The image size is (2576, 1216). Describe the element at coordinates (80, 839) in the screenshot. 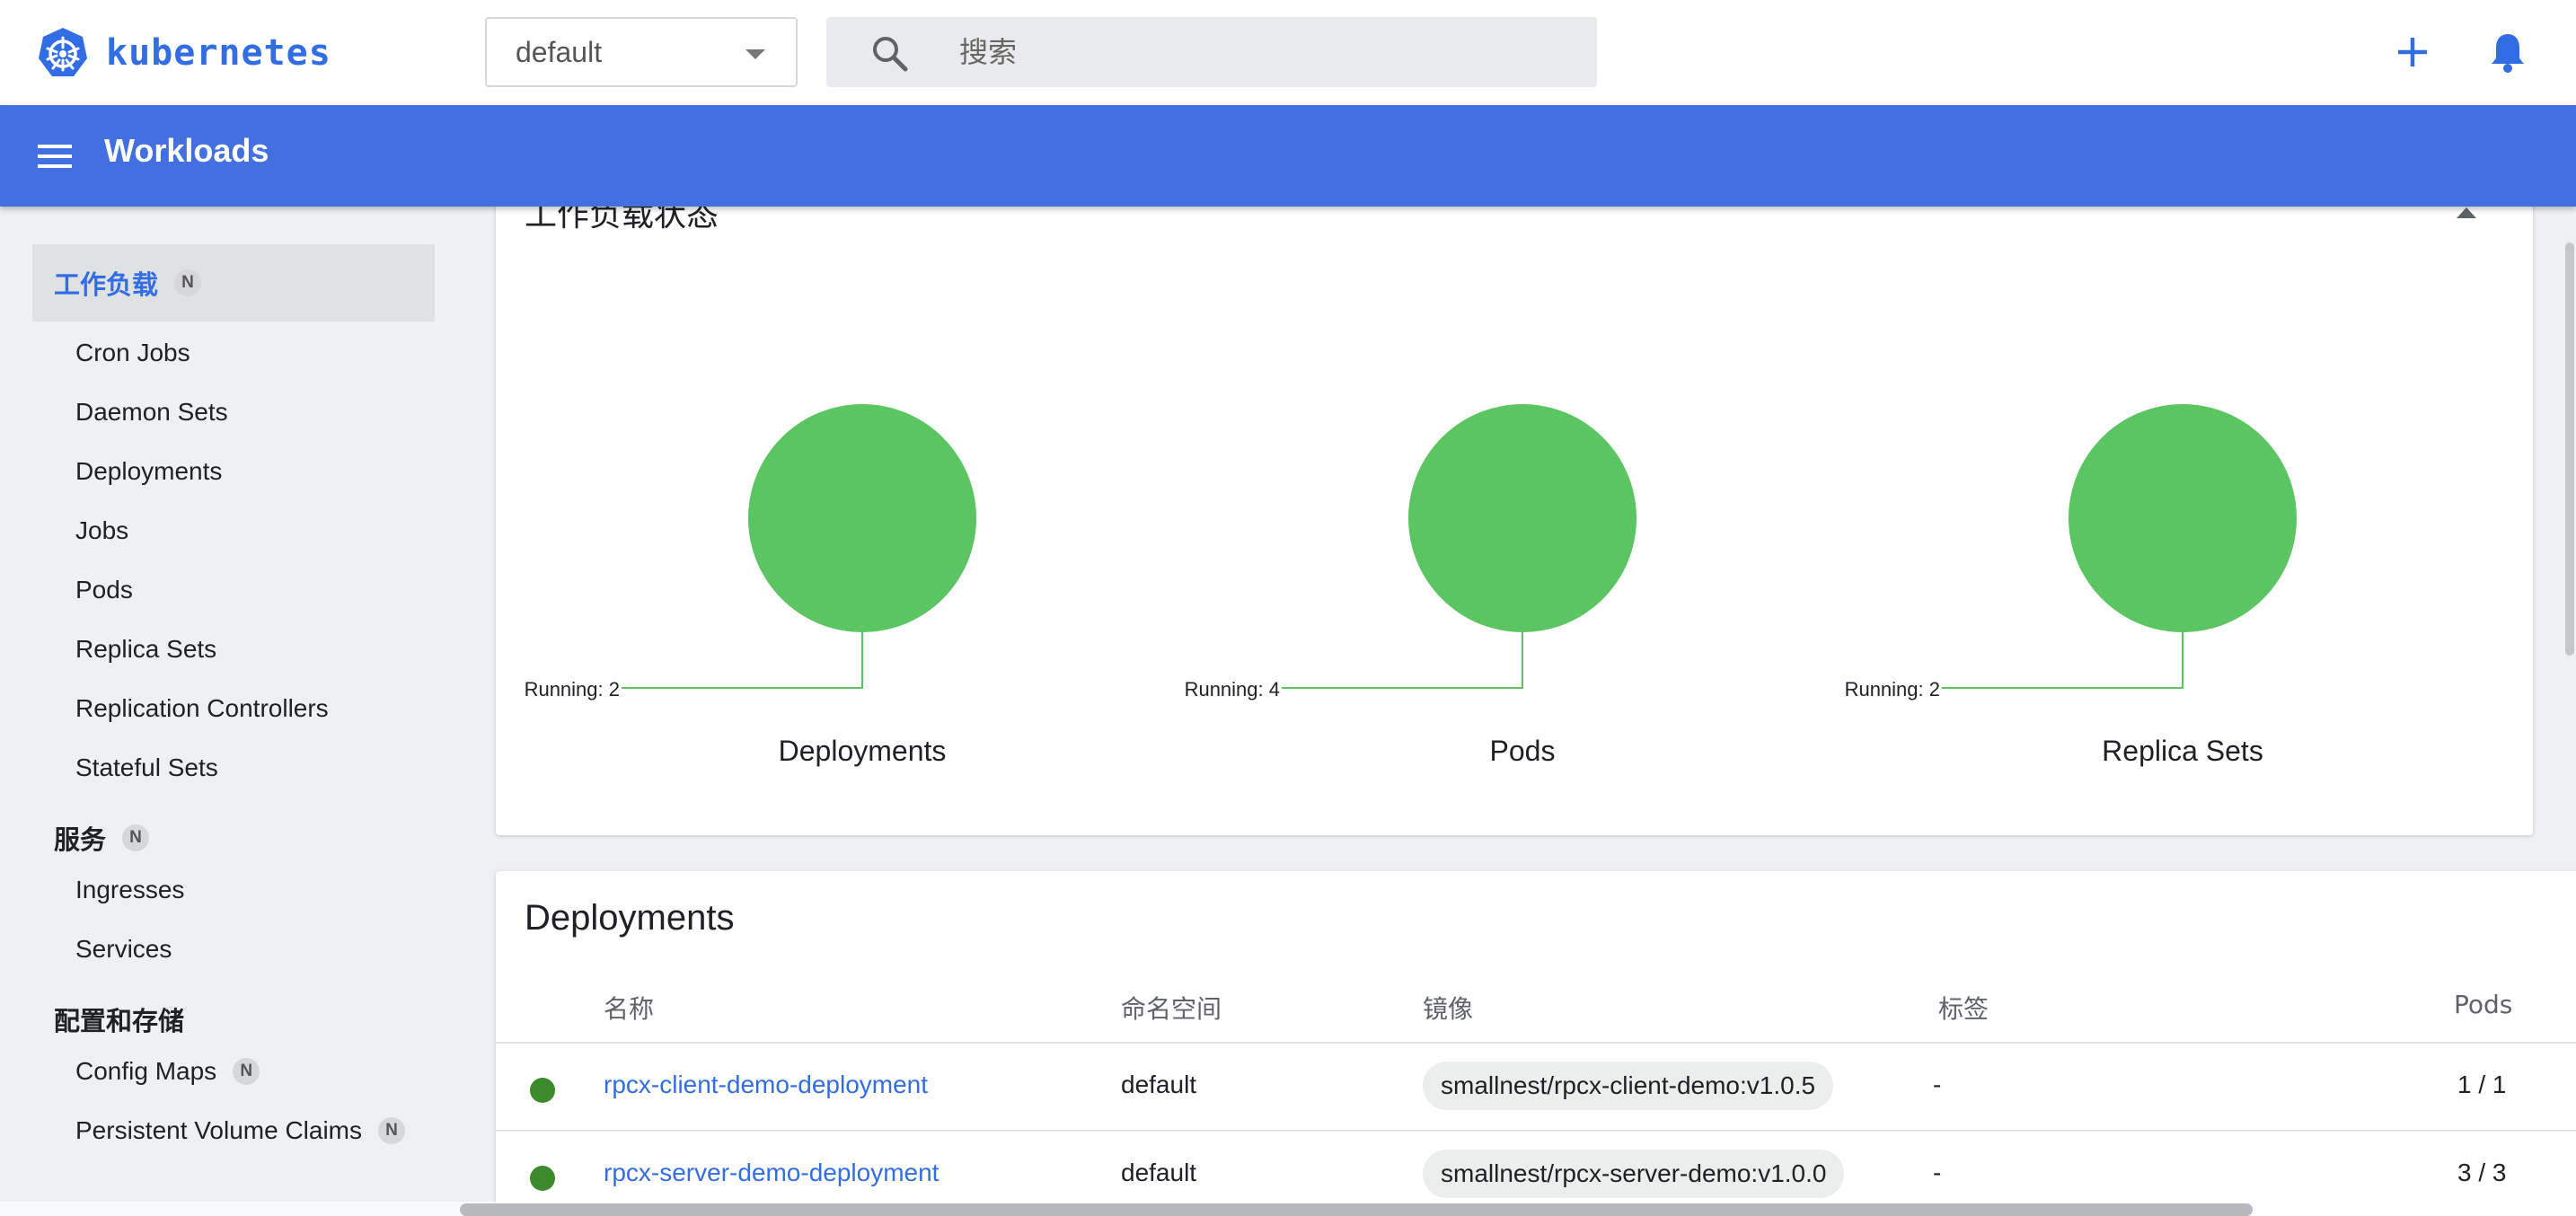

I see `sidebar-section-label: 服务` at that location.